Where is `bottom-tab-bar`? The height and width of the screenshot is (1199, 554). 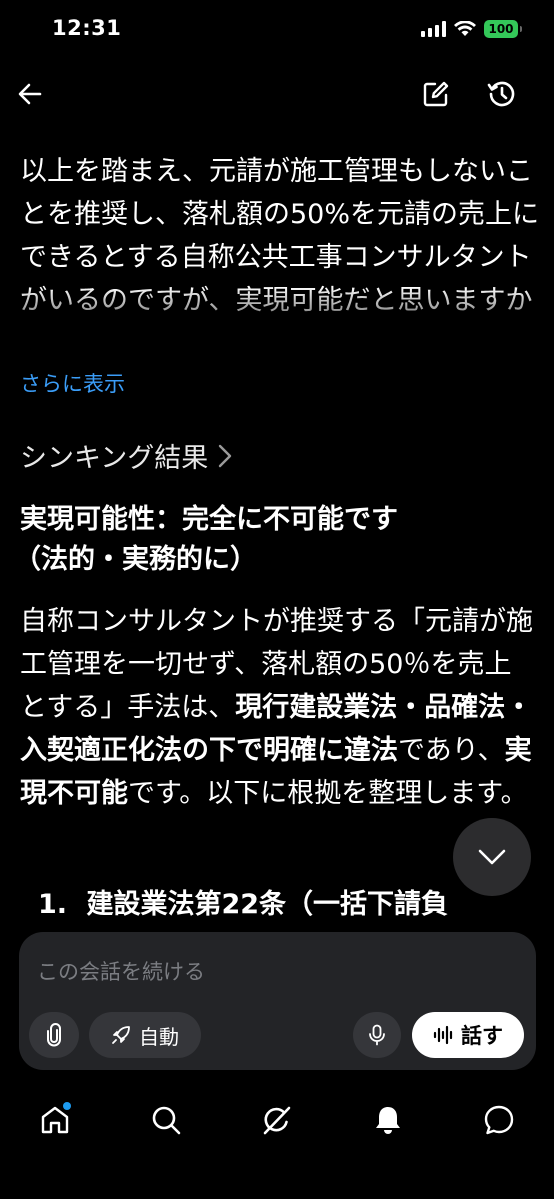
bottom-tab-bar is located at coordinates (277, 1120).